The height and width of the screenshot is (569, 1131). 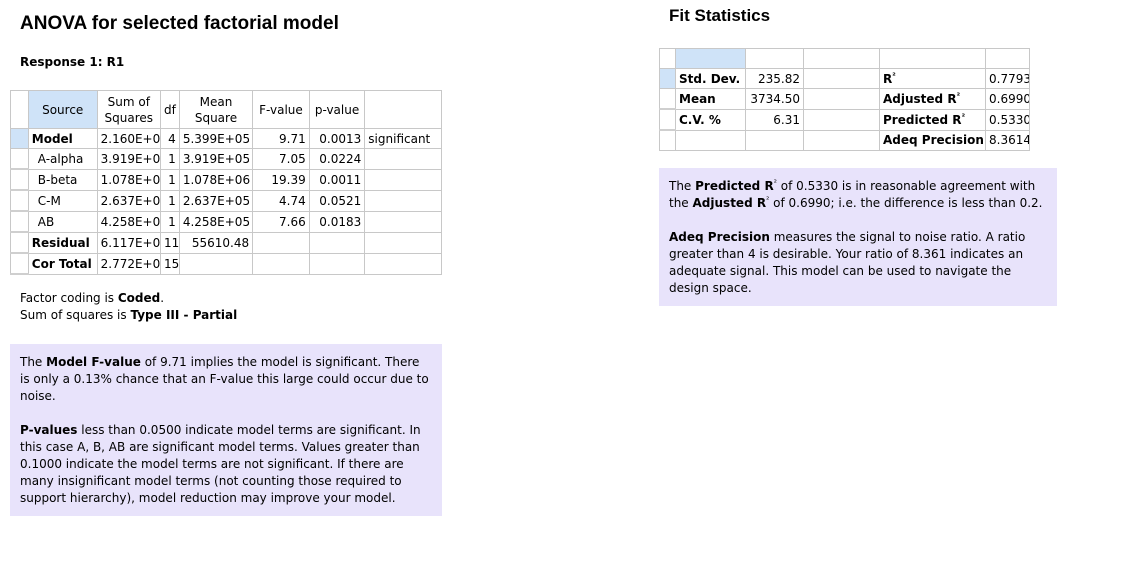 I want to click on row-df: 4, so click(x=169, y=138).